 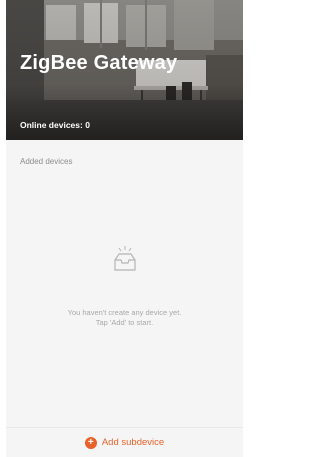 What do you see at coordinates (133, 442) in the screenshot?
I see `add-subdevice-label: Add subdevice` at bounding box center [133, 442].